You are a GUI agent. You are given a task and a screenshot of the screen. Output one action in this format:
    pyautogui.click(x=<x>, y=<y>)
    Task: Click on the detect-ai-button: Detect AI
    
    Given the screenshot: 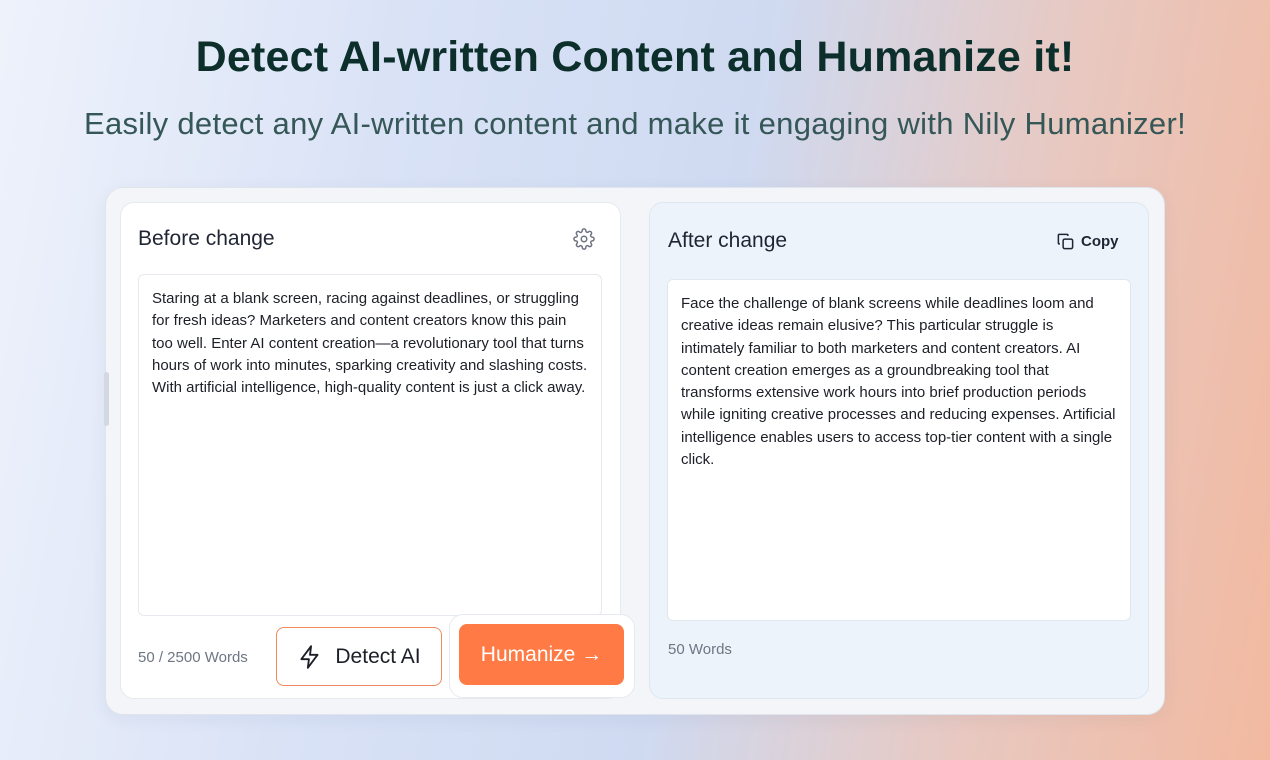 What is the action you would take?
    pyautogui.click(x=359, y=656)
    